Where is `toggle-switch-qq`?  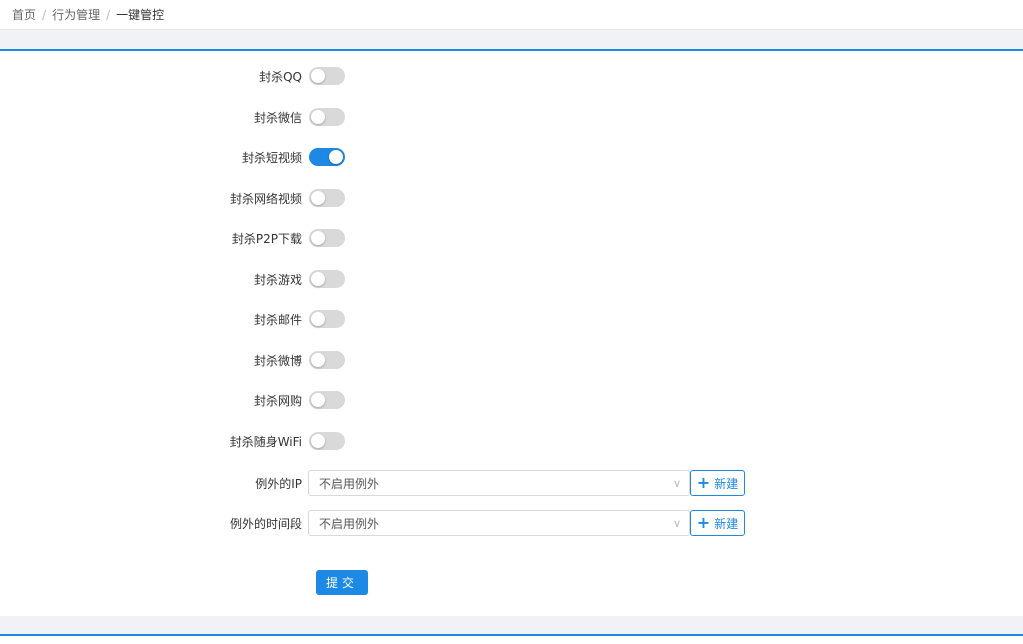 toggle-switch-qq is located at coordinates (327, 76).